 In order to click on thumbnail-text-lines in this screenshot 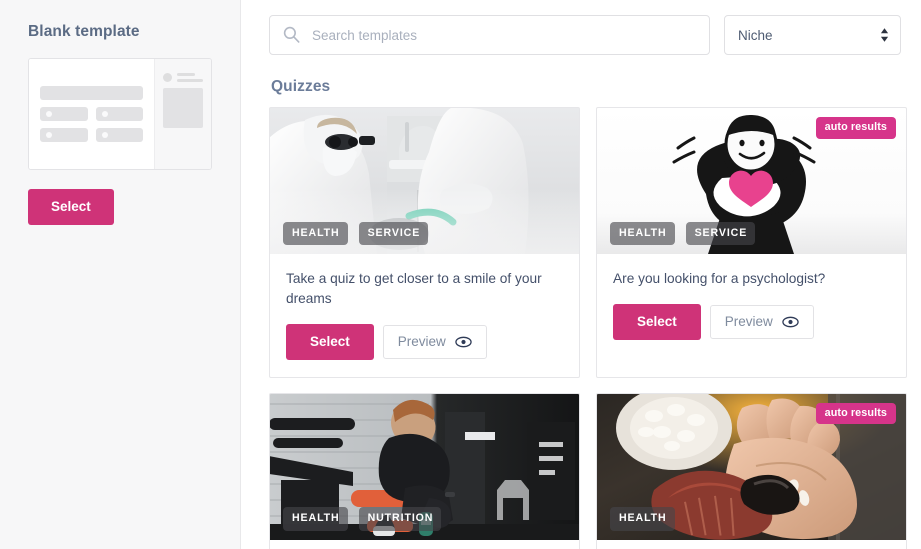, I will do `click(190, 77)`.